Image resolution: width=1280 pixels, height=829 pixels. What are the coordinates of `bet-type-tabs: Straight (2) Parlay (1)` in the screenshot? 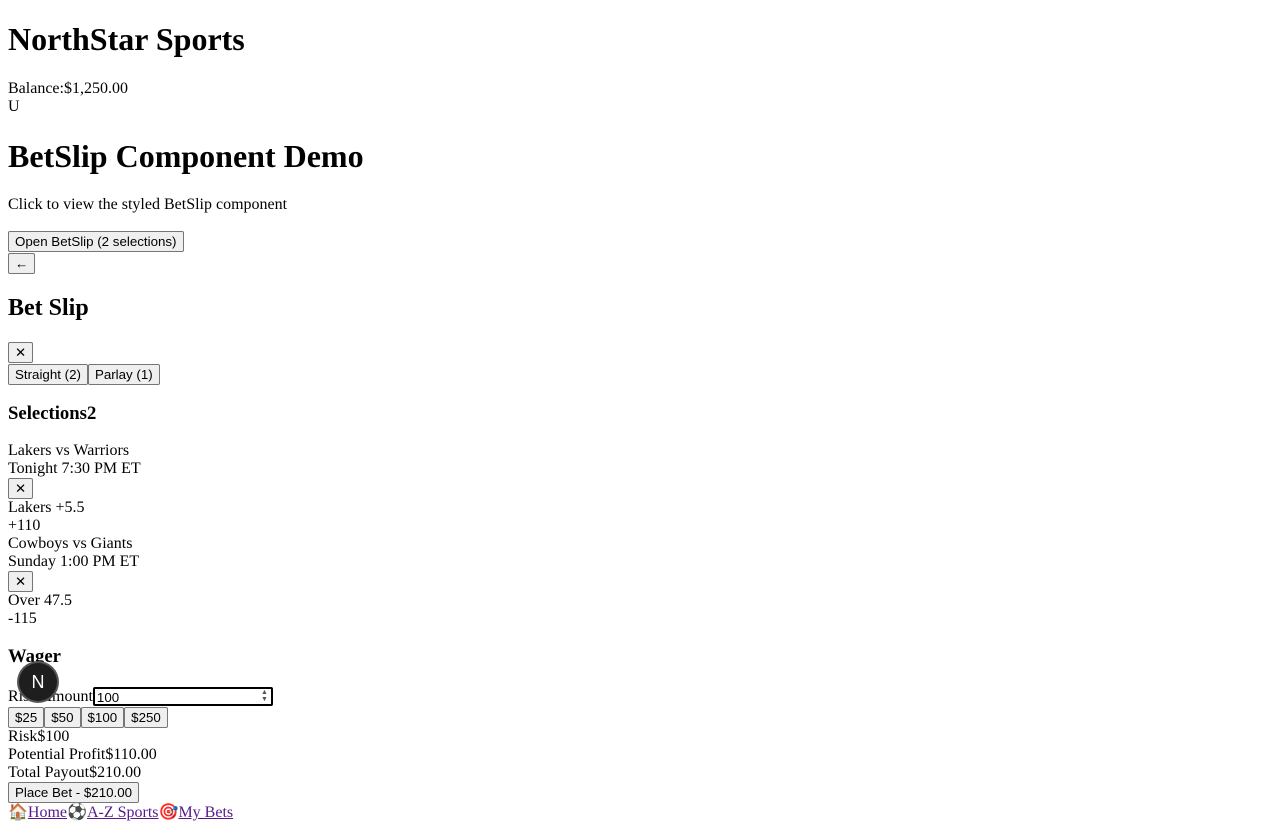 It's located at (640, 374).